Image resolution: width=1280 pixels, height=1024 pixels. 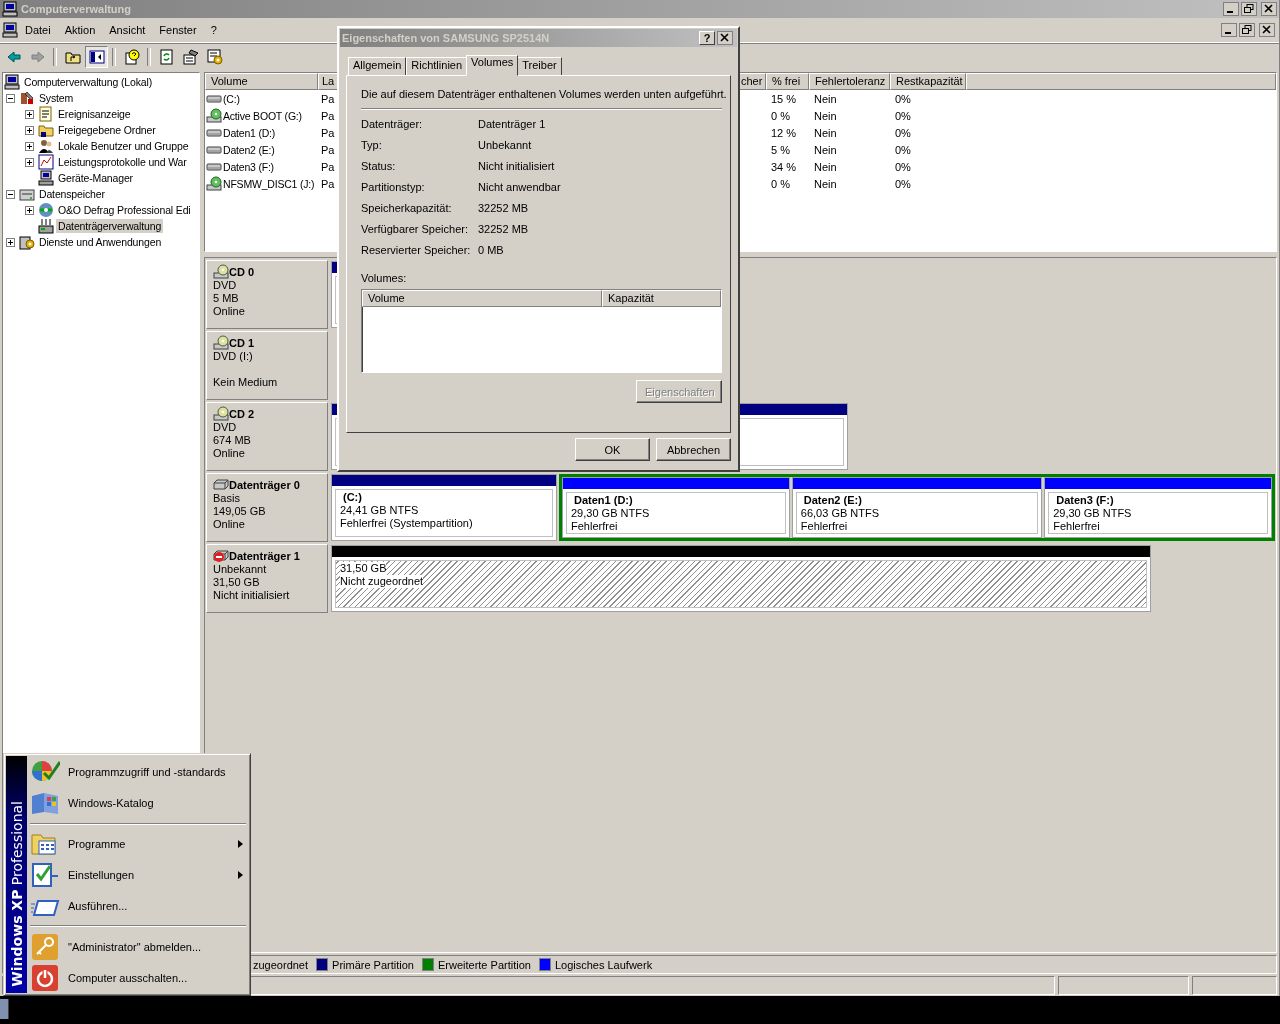 What do you see at coordinates (661, 298) in the screenshot?
I see `column-header: Kapazität` at bounding box center [661, 298].